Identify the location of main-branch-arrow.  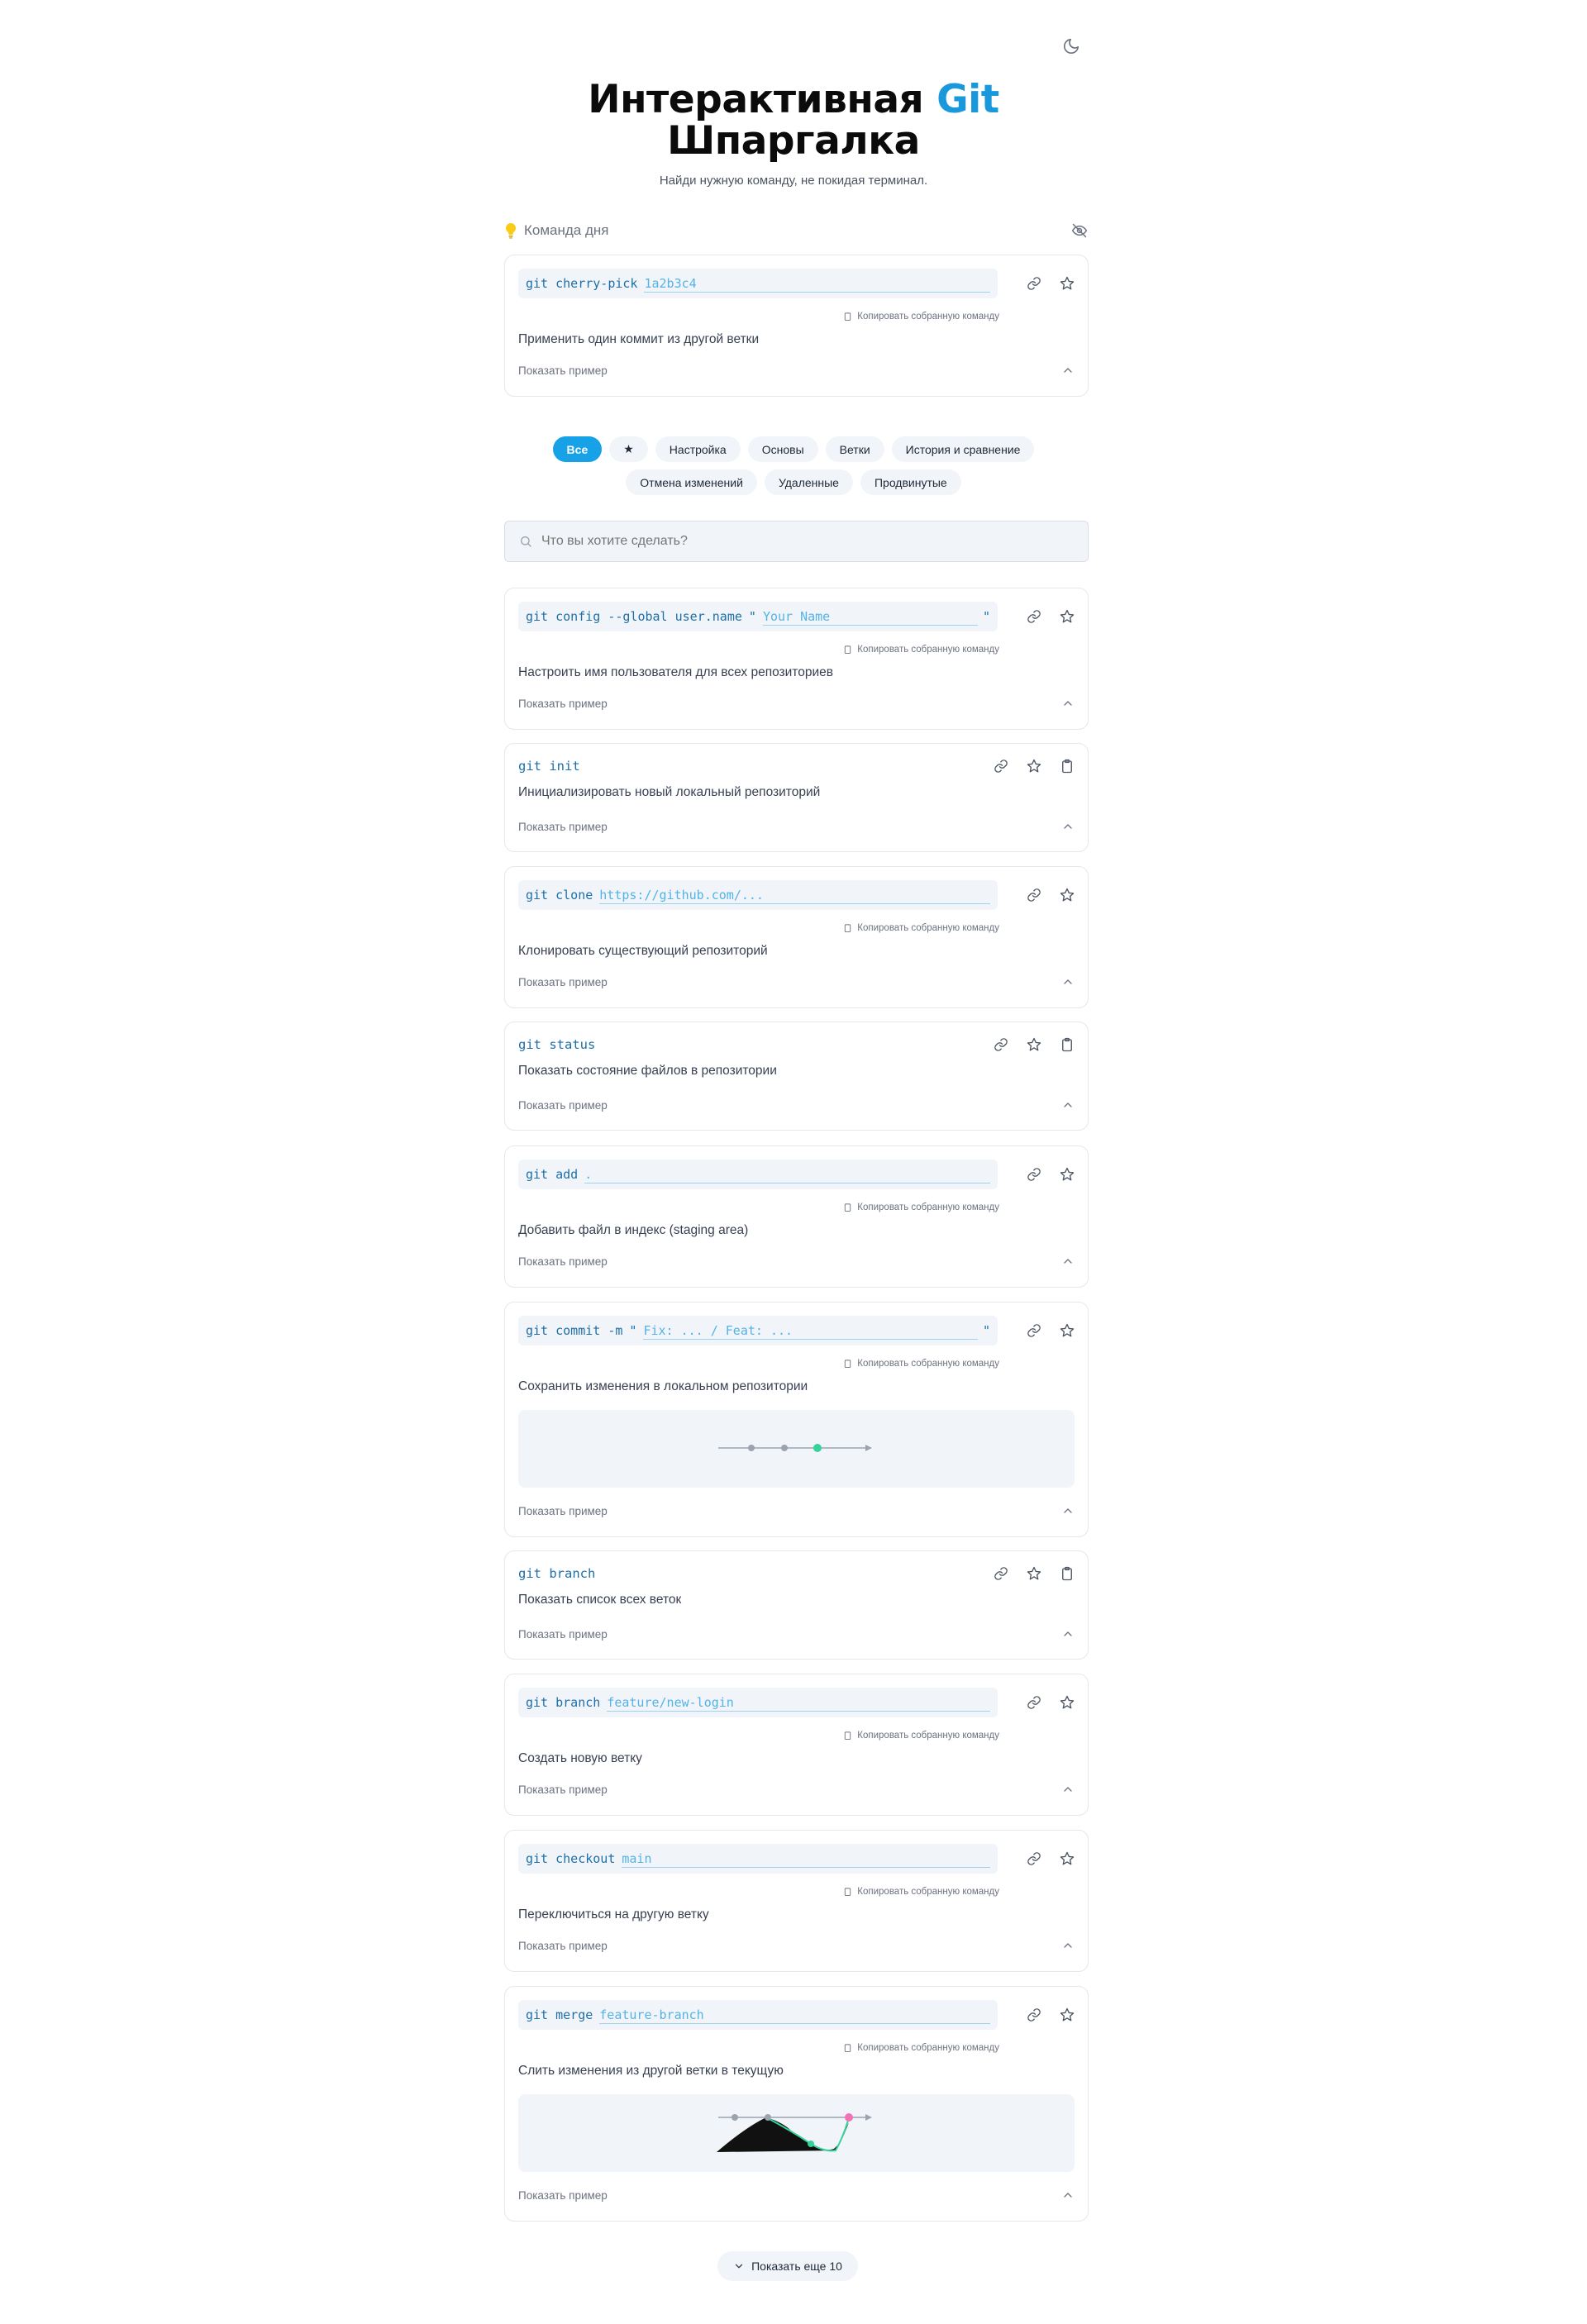
(868, 2117).